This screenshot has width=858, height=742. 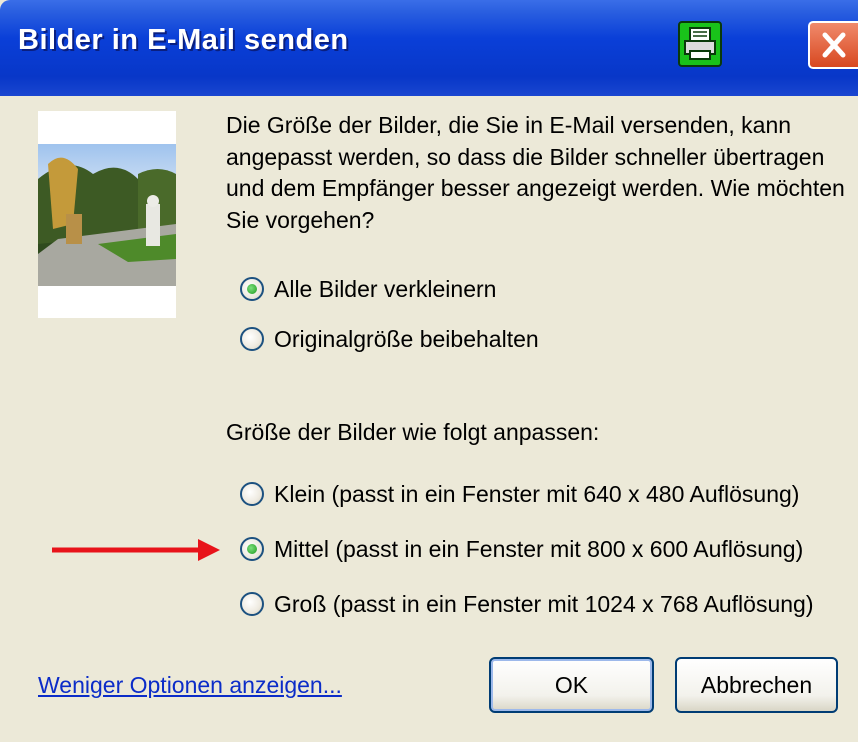 I want to click on radio-label: Alle Bilder verkleinern, so click(x=385, y=288).